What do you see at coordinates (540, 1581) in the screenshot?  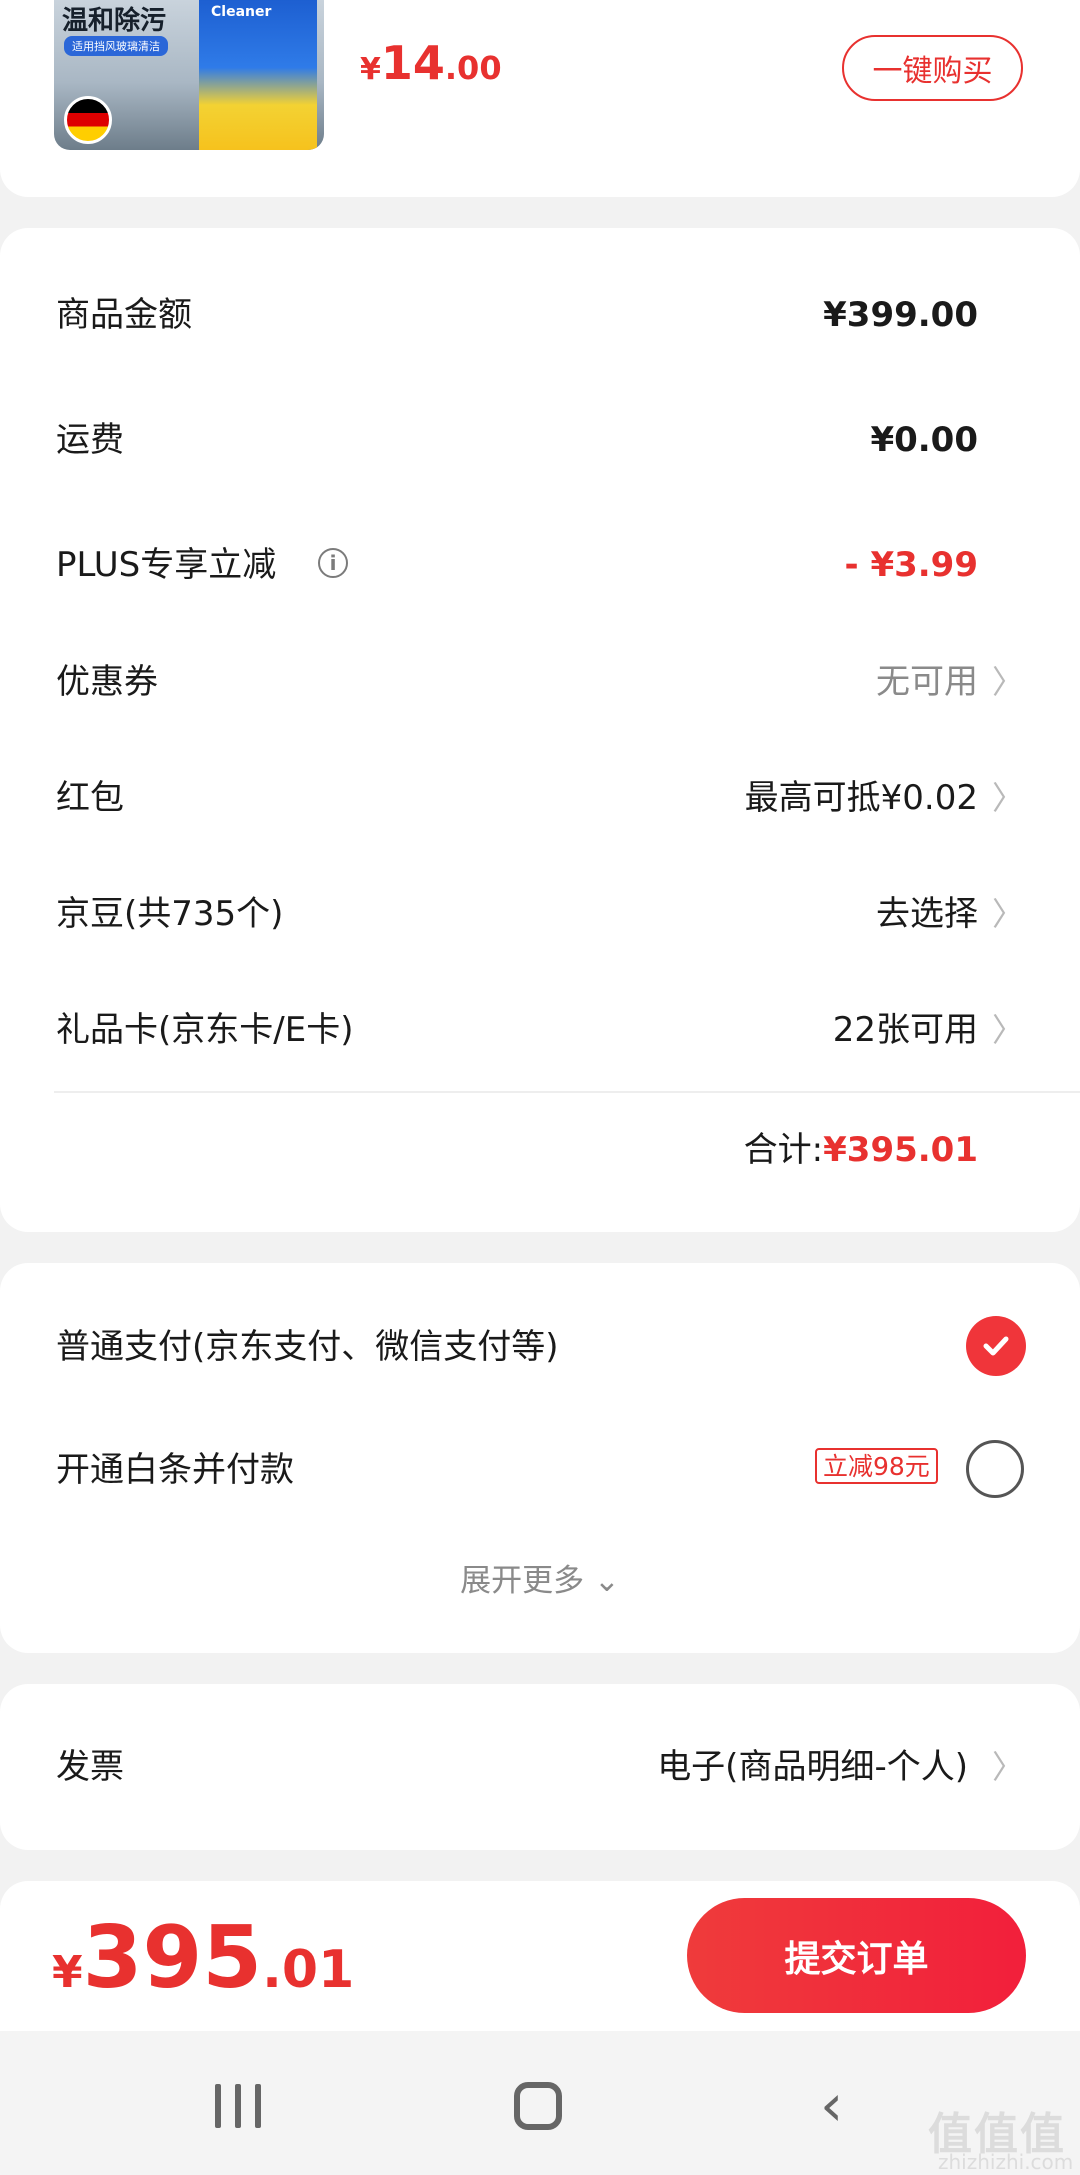 I see `expand-more-button: 展开更多 ⌄` at bounding box center [540, 1581].